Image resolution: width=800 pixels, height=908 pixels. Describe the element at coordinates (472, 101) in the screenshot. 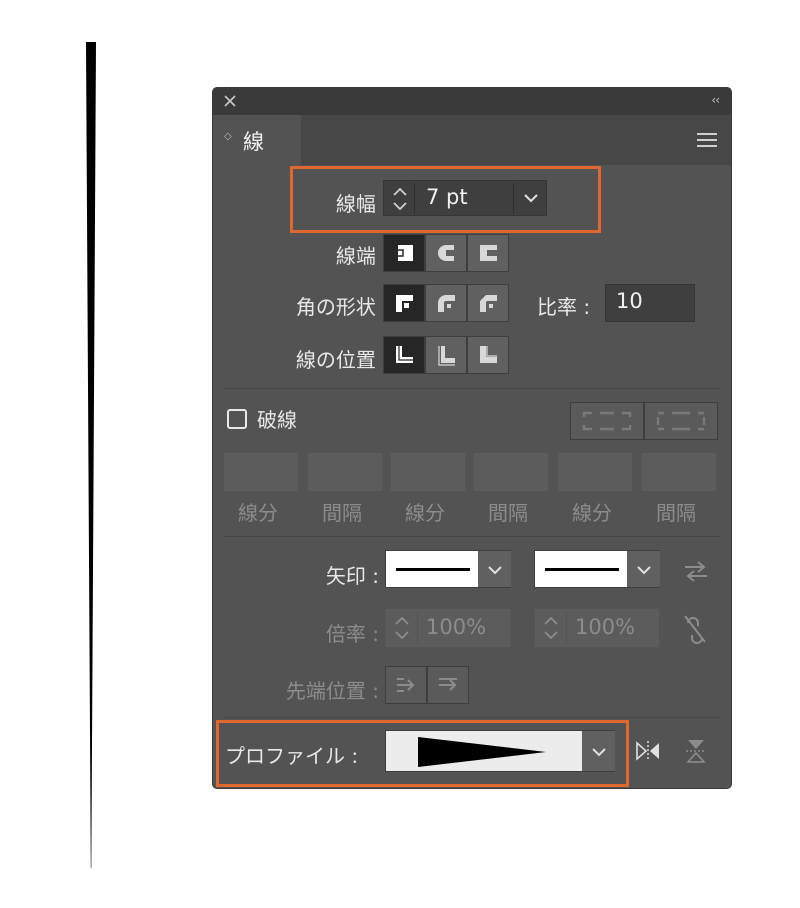

I see `panel-titlebar: ‹‹` at that location.